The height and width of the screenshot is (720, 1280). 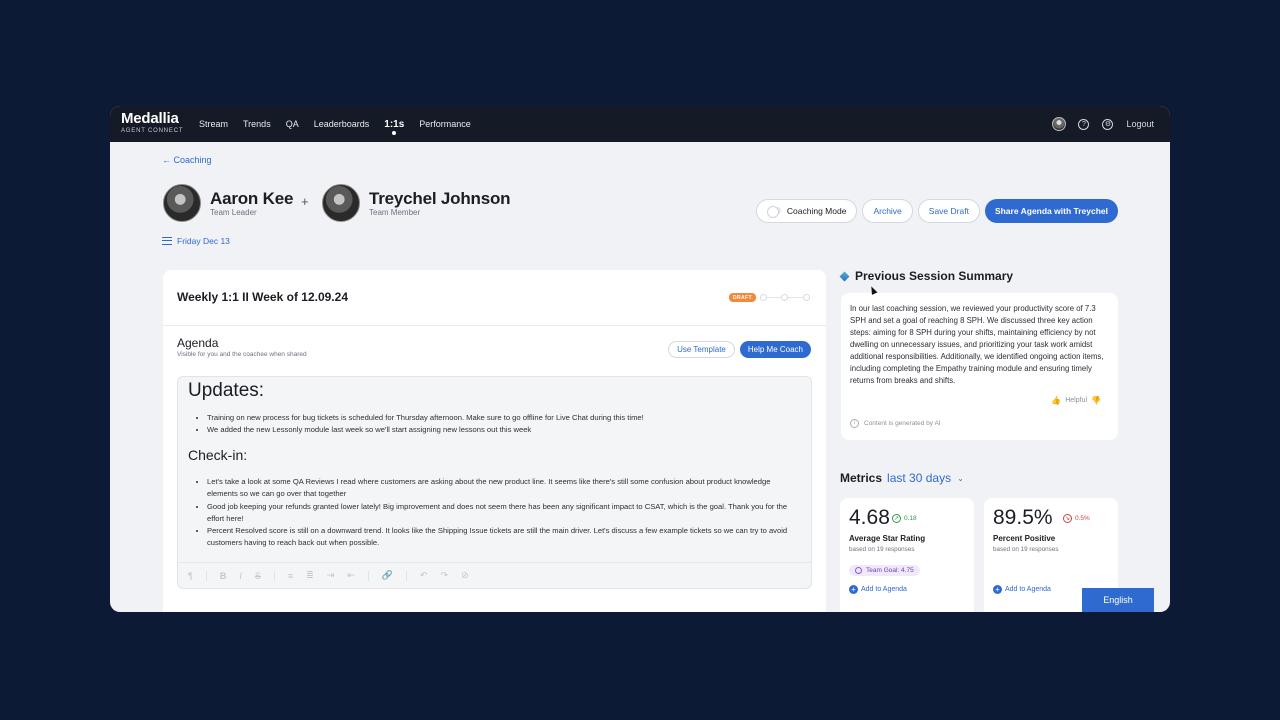 I want to click on italic-icon: I, so click(x=240, y=576).